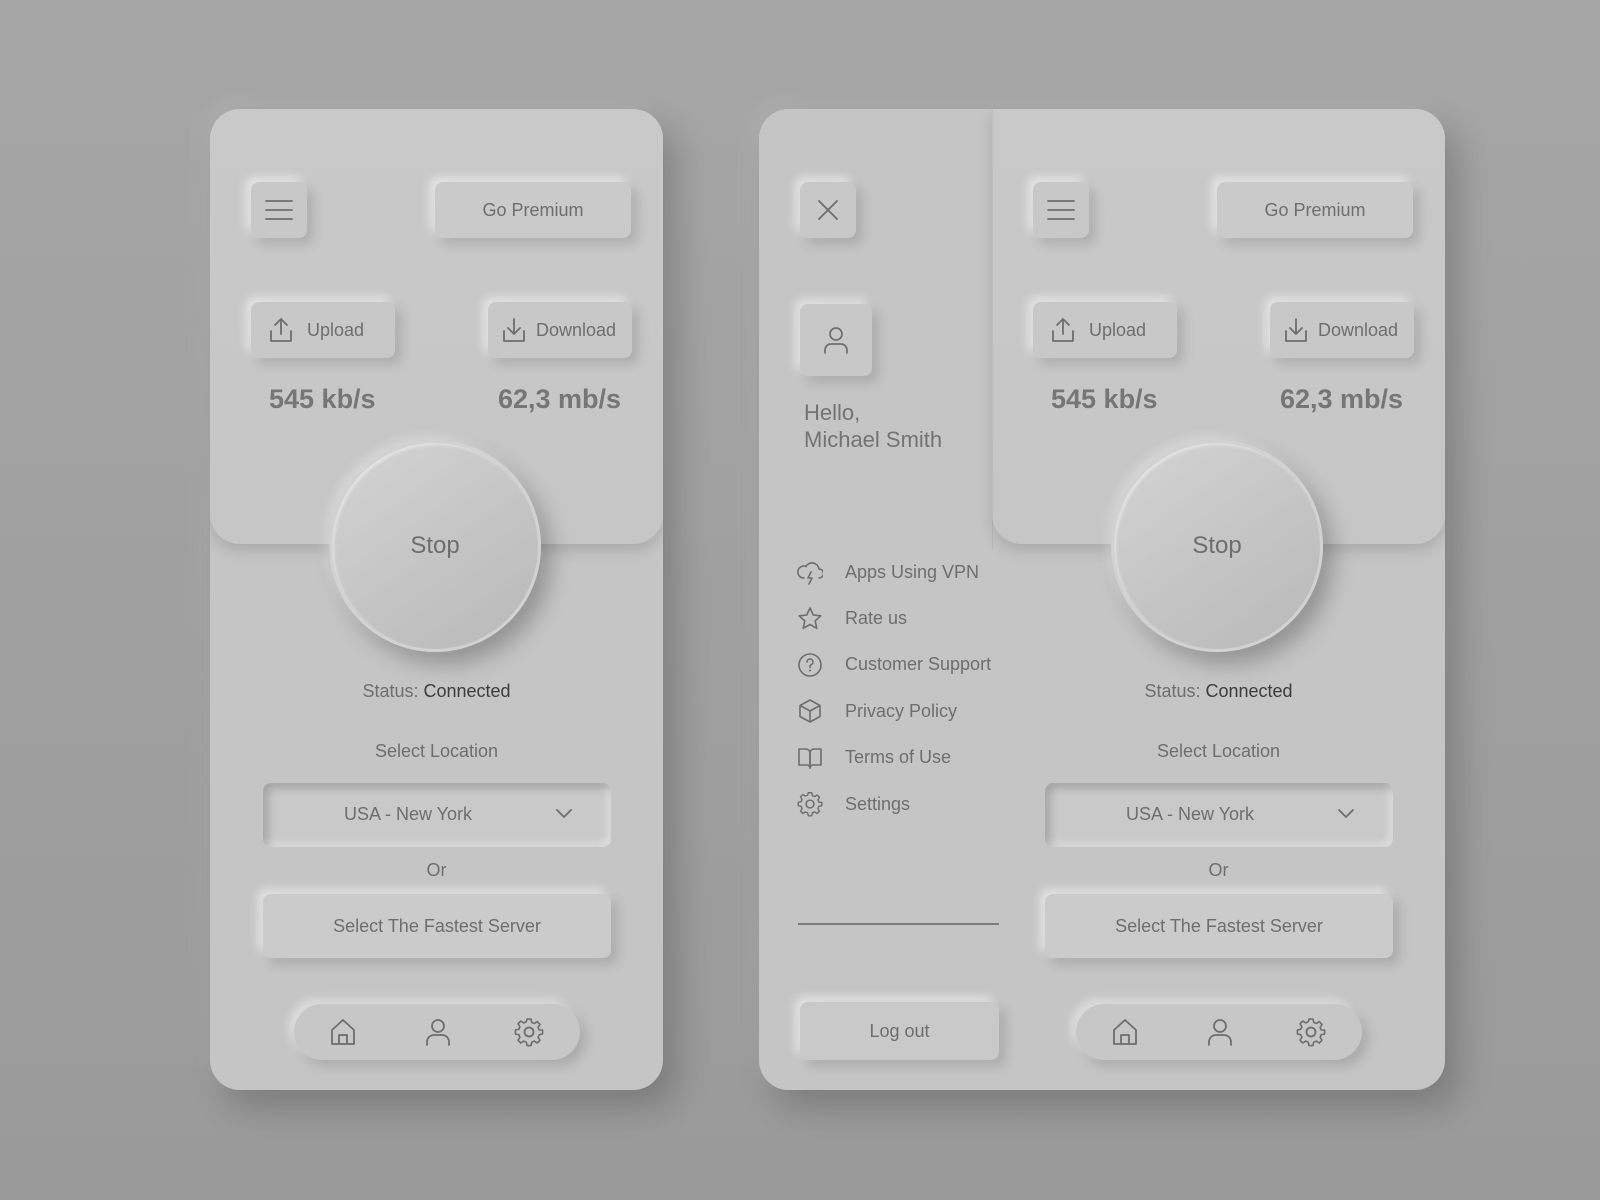 This screenshot has height=1200, width=1600. I want to click on menu-item-customer-support: Customer Support, so click(894, 665).